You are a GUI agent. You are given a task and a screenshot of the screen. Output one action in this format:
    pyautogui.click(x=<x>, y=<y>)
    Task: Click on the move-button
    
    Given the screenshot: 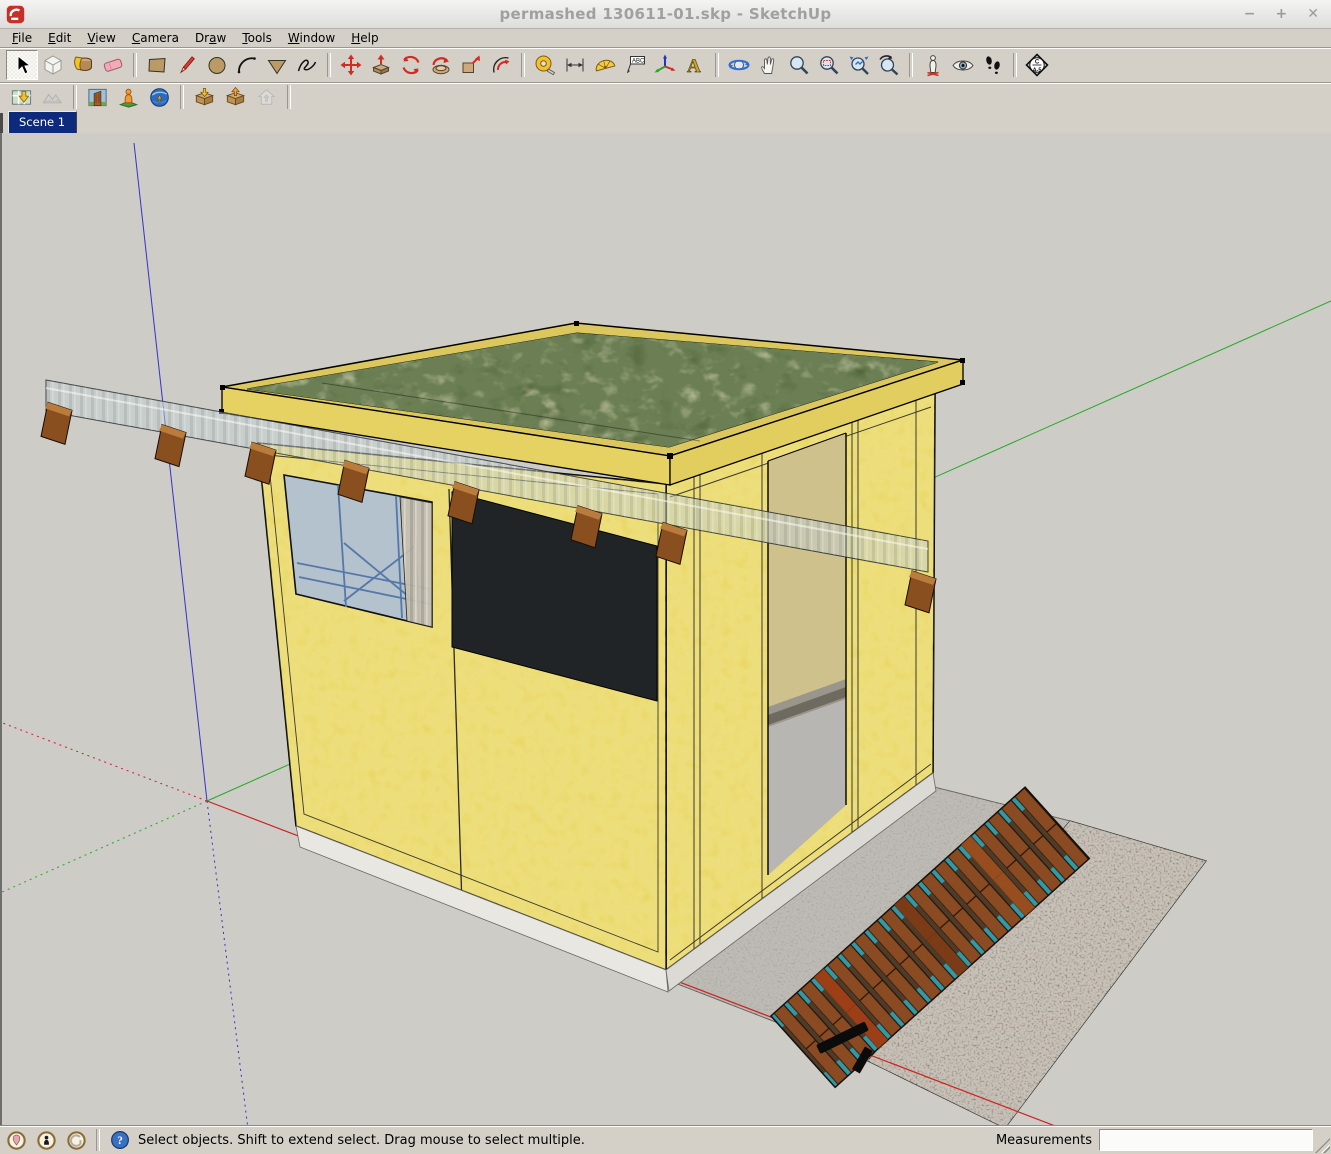 What is the action you would take?
    pyautogui.click(x=351, y=65)
    